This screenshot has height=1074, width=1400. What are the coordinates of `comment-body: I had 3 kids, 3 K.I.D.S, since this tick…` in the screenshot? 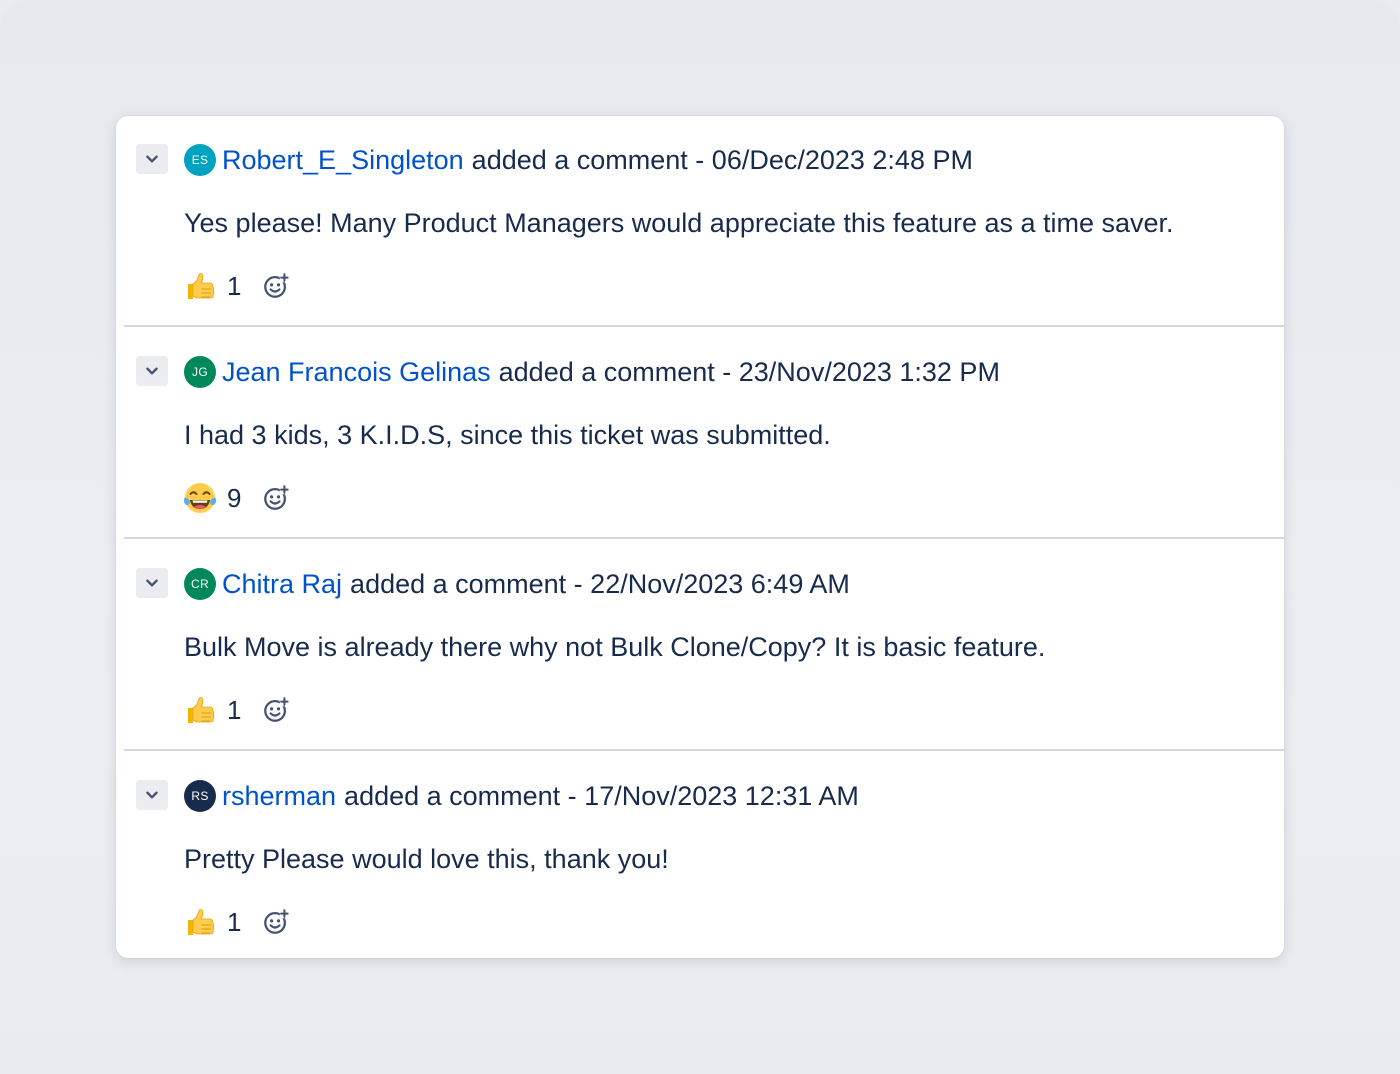 It's located at (507, 435).